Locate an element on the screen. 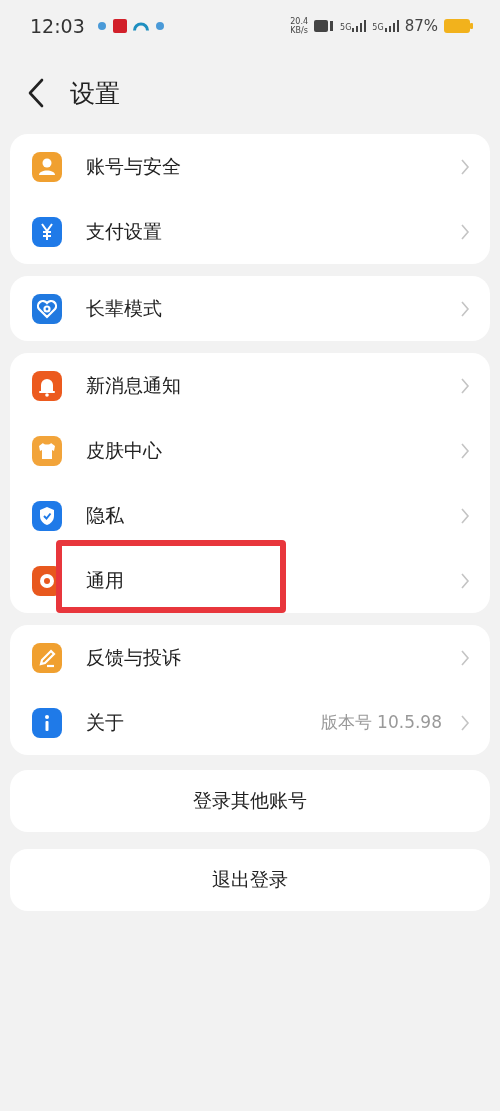 The width and height of the screenshot is (500, 1111). version-text: 版本号 10.5.98 is located at coordinates (381, 722).